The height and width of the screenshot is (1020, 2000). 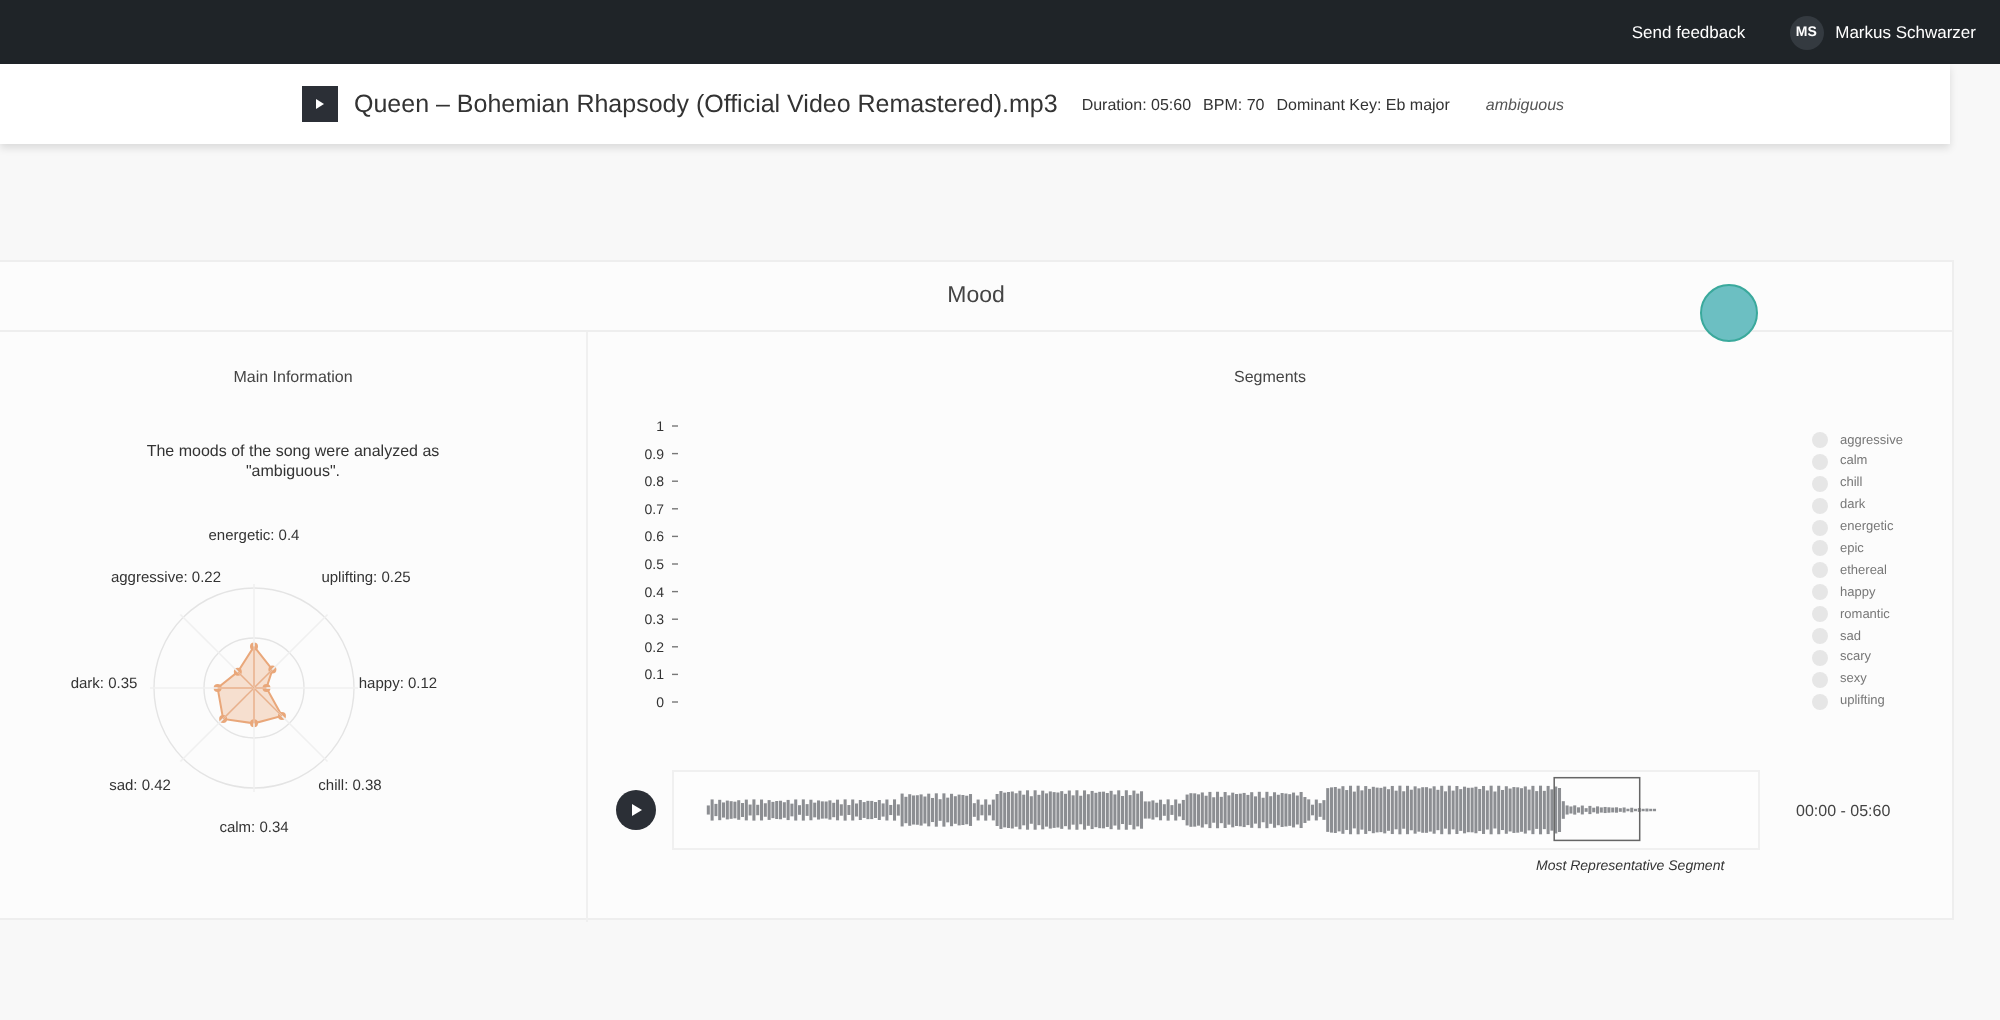 I want to click on mood-summary: The moods of the song were analyzed as "ambiguous"., so click(x=293, y=462).